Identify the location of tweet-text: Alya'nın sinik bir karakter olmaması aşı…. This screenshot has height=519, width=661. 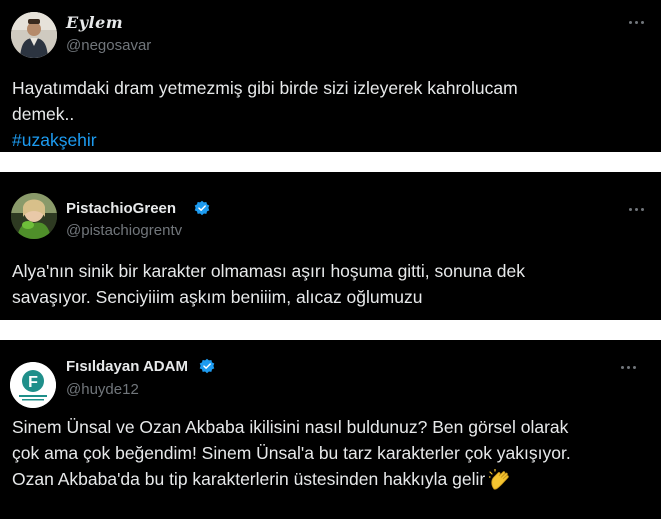
(268, 284).